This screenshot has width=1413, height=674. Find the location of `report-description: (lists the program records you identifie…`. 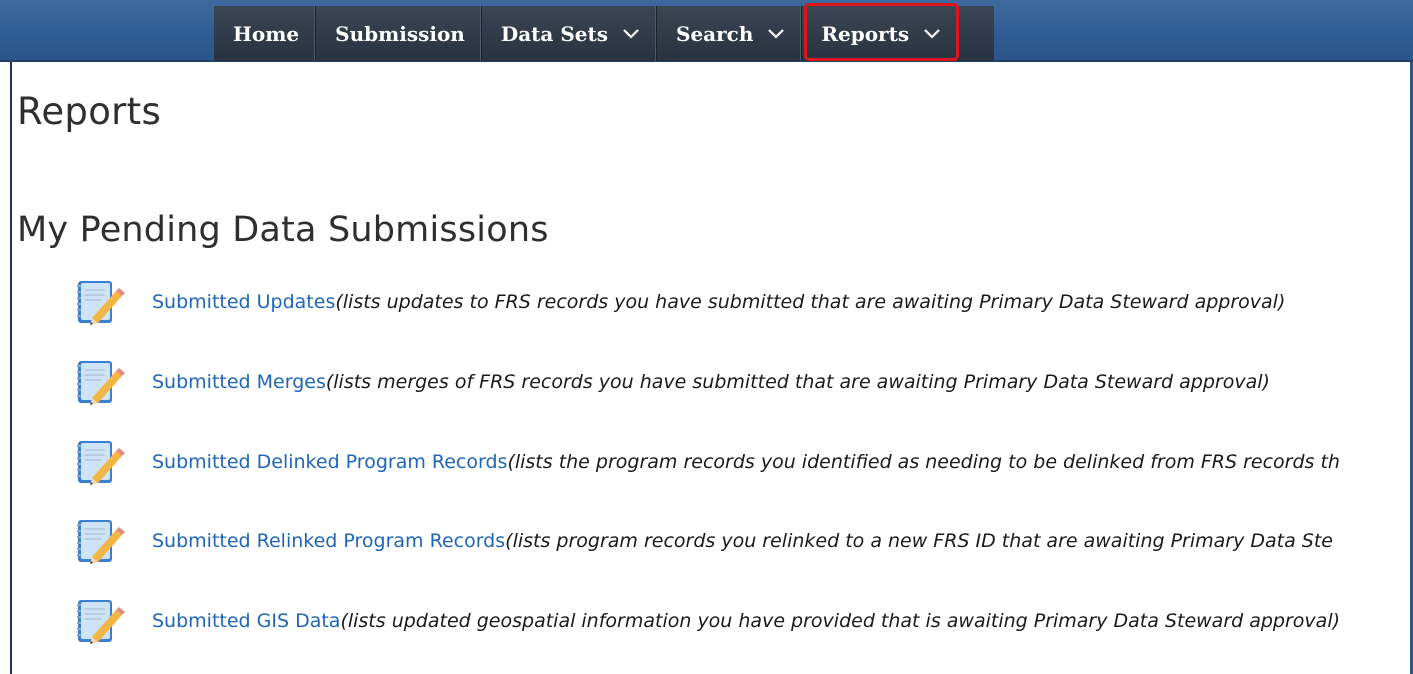

report-description: (lists the program records you identifie… is located at coordinates (923, 462).